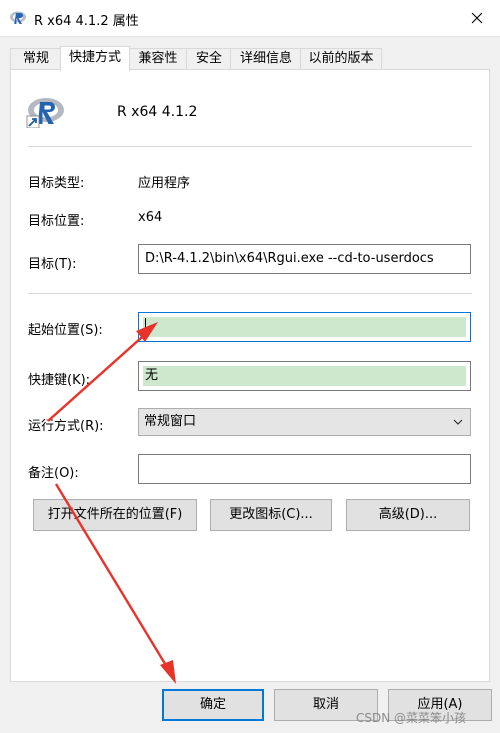 The height and width of the screenshot is (733, 500). I want to click on target-type-value: 应用程序, so click(164, 183).